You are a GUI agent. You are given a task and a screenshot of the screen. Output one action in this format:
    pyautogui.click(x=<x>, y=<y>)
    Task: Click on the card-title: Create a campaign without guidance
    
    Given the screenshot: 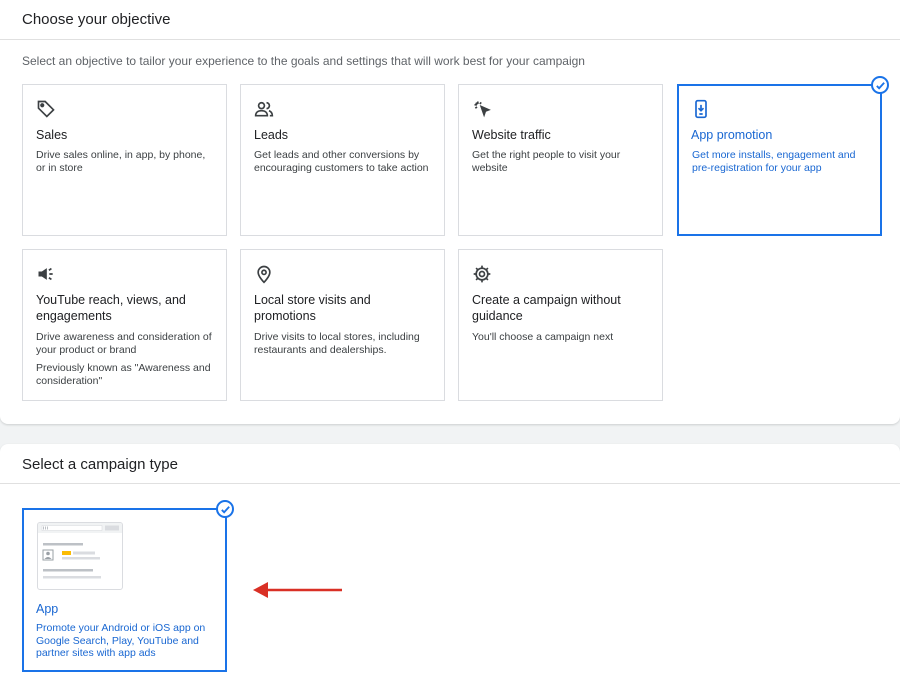 What is the action you would take?
    pyautogui.click(x=546, y=308)
    